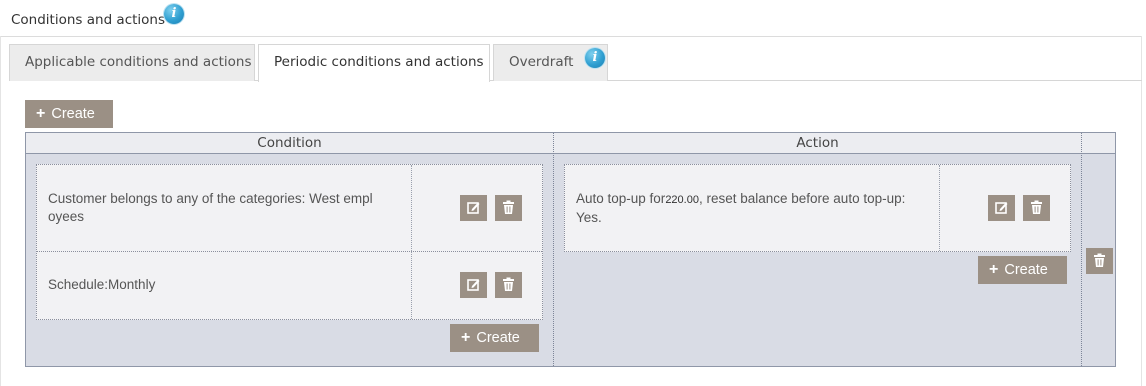 The height and width of the screenshot is (386, 1146). I want to click on info-icon: i, so click(174, 14).